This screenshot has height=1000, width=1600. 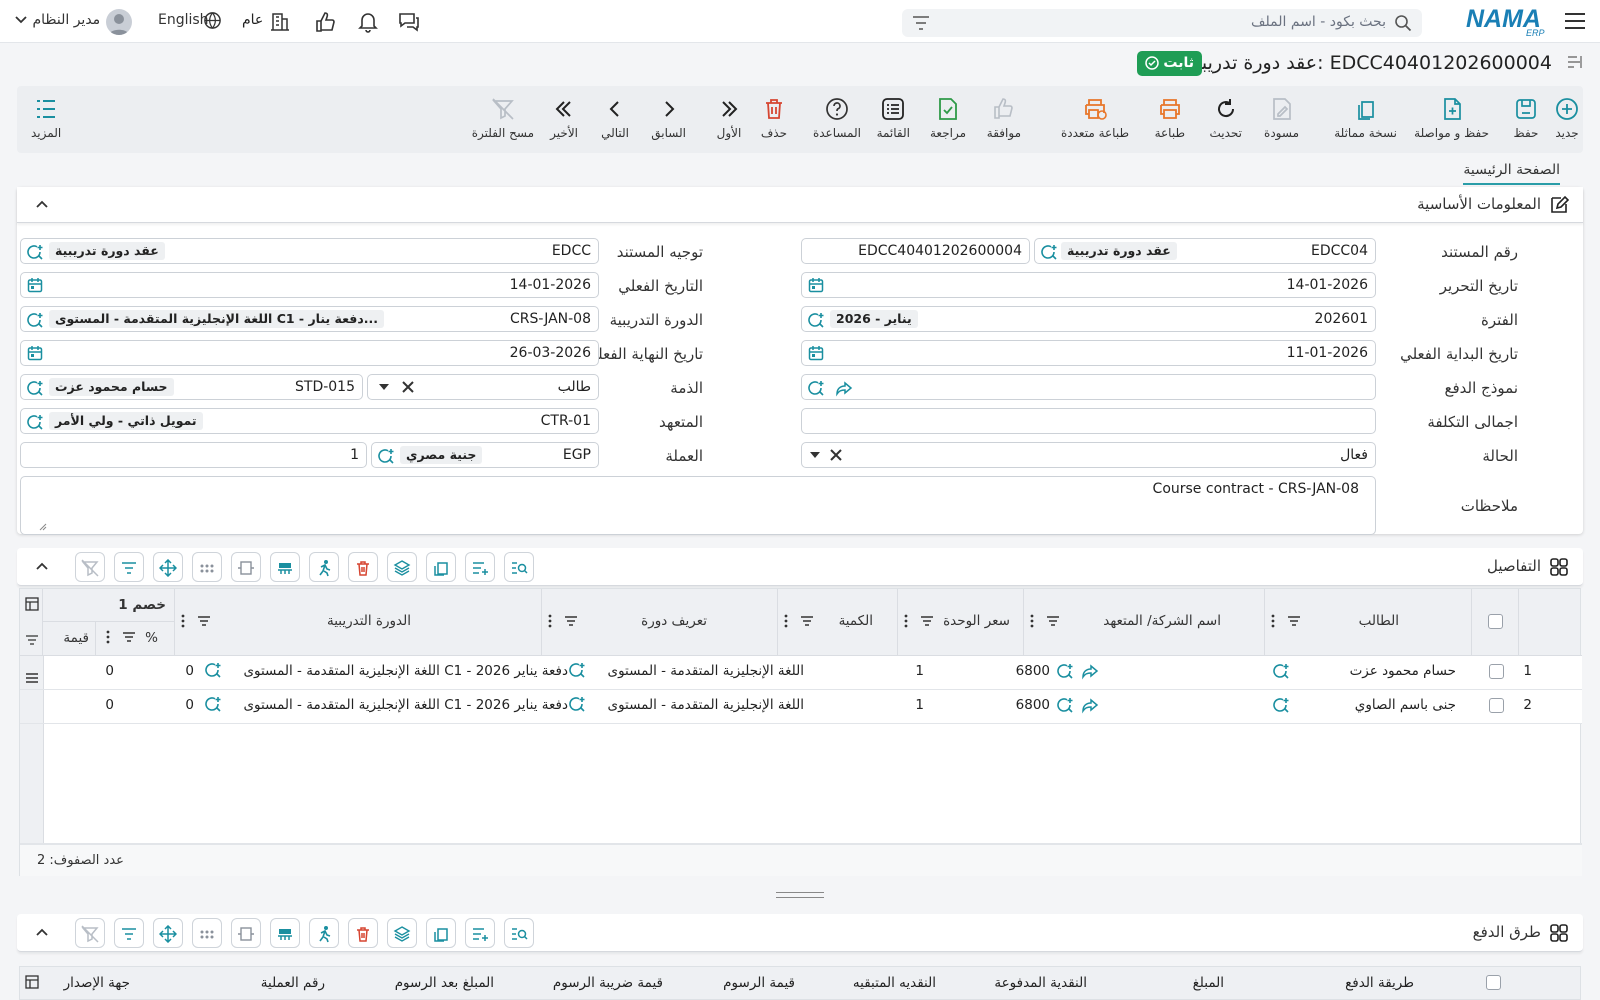 What do you see at coordinates (1493, 982) in the screenshot?
I see `select-all-checkbox` at bounding box center [1493, 982].